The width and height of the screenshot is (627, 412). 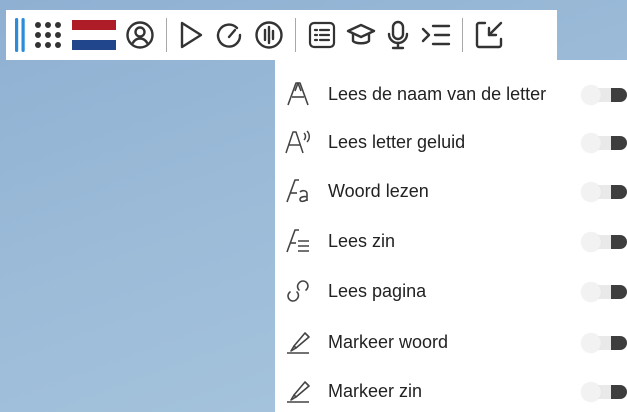 I want to click on flag-stripe-red, so click(x=94, y=25).